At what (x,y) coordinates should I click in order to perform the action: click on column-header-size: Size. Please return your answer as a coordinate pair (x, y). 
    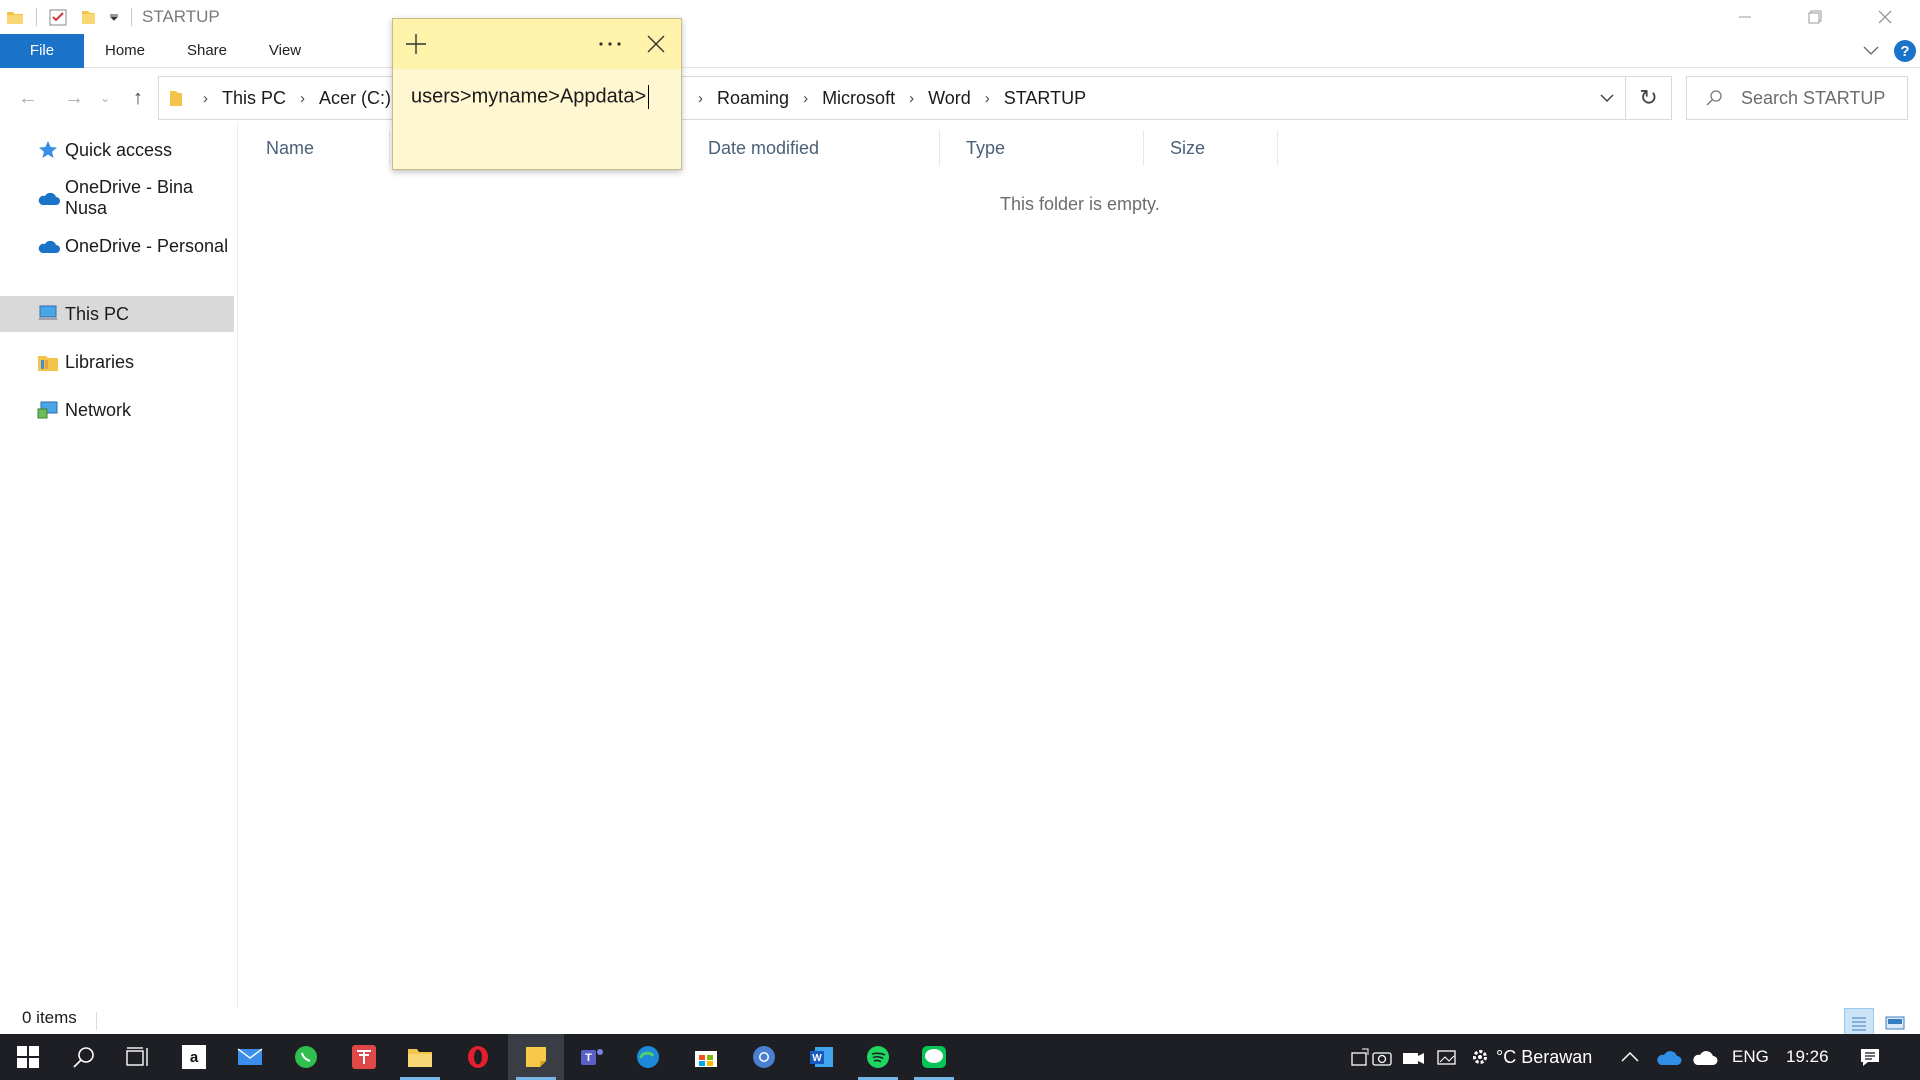
    Looking at the image, I should click on (1211, 148).